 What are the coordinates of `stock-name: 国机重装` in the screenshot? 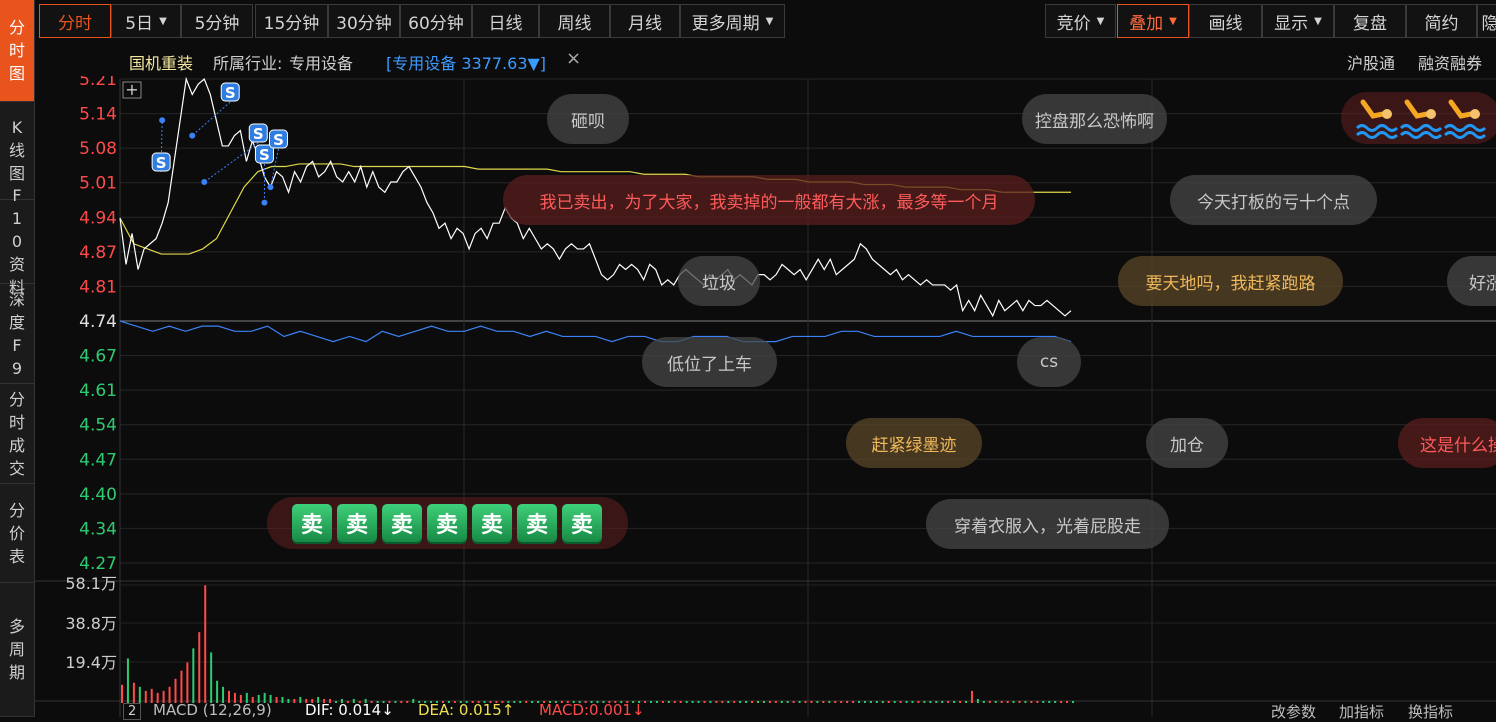 It's located at (161, 62).